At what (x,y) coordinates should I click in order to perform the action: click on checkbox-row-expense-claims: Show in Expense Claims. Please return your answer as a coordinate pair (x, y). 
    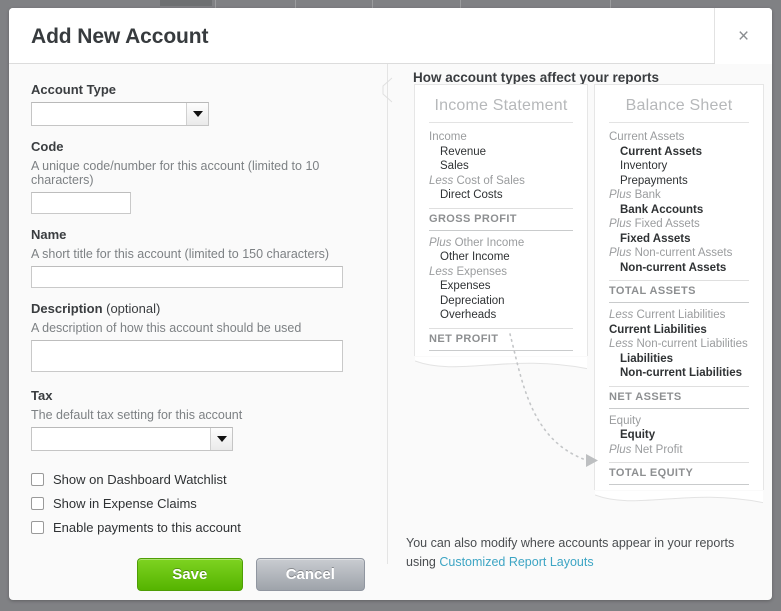
    Looking at the image, I should click on (198, 503).